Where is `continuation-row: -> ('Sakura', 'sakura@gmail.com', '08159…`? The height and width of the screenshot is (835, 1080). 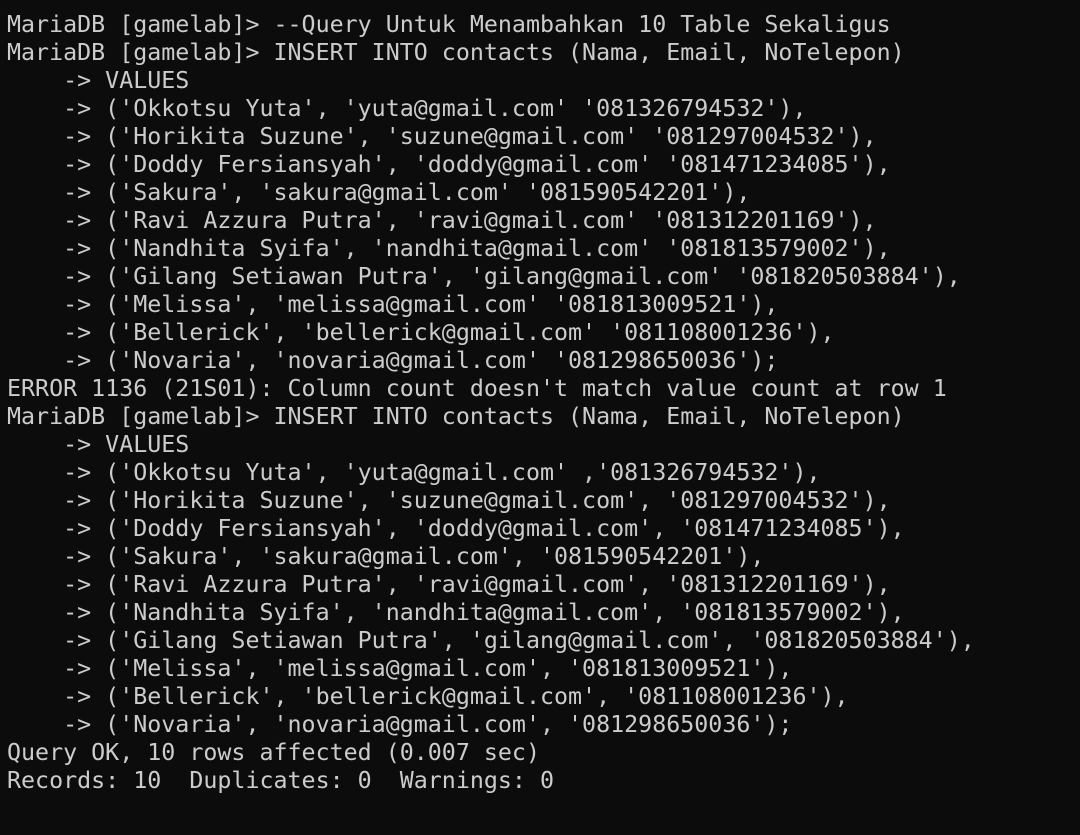
continuation-row: -> ('Sakura', 'sakura@gmail.com', '08159… is located at coordinates (386, 556).